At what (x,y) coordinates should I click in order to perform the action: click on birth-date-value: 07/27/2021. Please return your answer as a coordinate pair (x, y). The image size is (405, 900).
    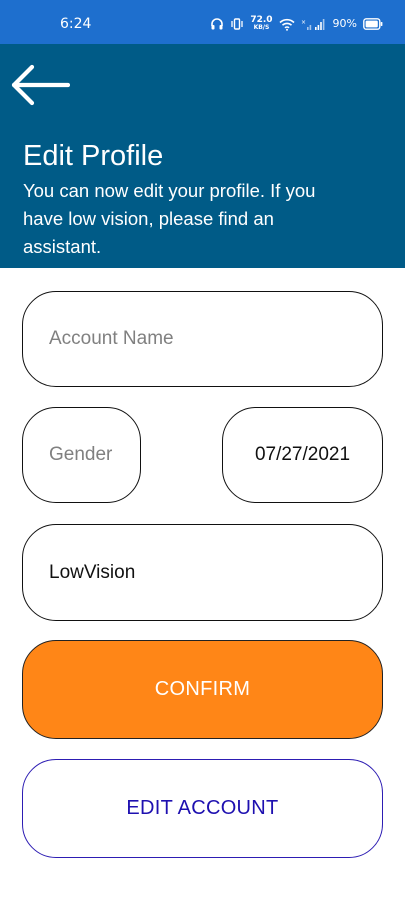
    Looking at the image, I should click on (302, 454).